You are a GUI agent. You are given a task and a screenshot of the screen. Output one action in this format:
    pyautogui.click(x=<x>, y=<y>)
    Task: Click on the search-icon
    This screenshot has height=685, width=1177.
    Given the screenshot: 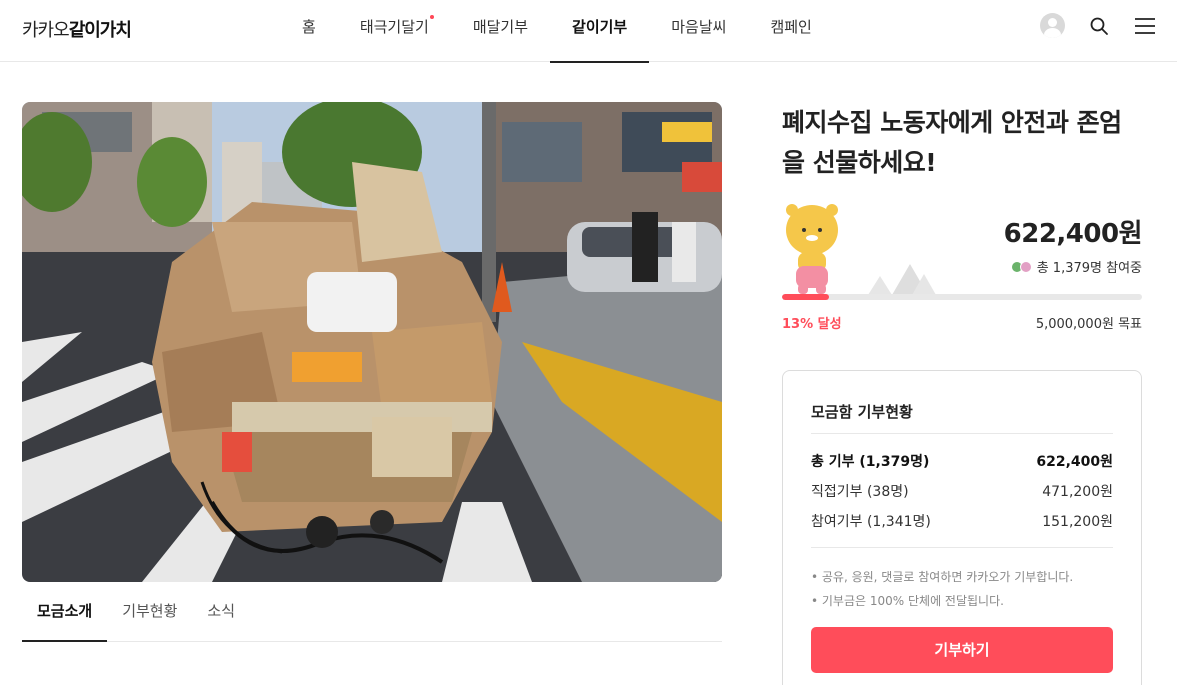 What is the action you would take?
    pyautogui.click(x=1099, y=26)
    